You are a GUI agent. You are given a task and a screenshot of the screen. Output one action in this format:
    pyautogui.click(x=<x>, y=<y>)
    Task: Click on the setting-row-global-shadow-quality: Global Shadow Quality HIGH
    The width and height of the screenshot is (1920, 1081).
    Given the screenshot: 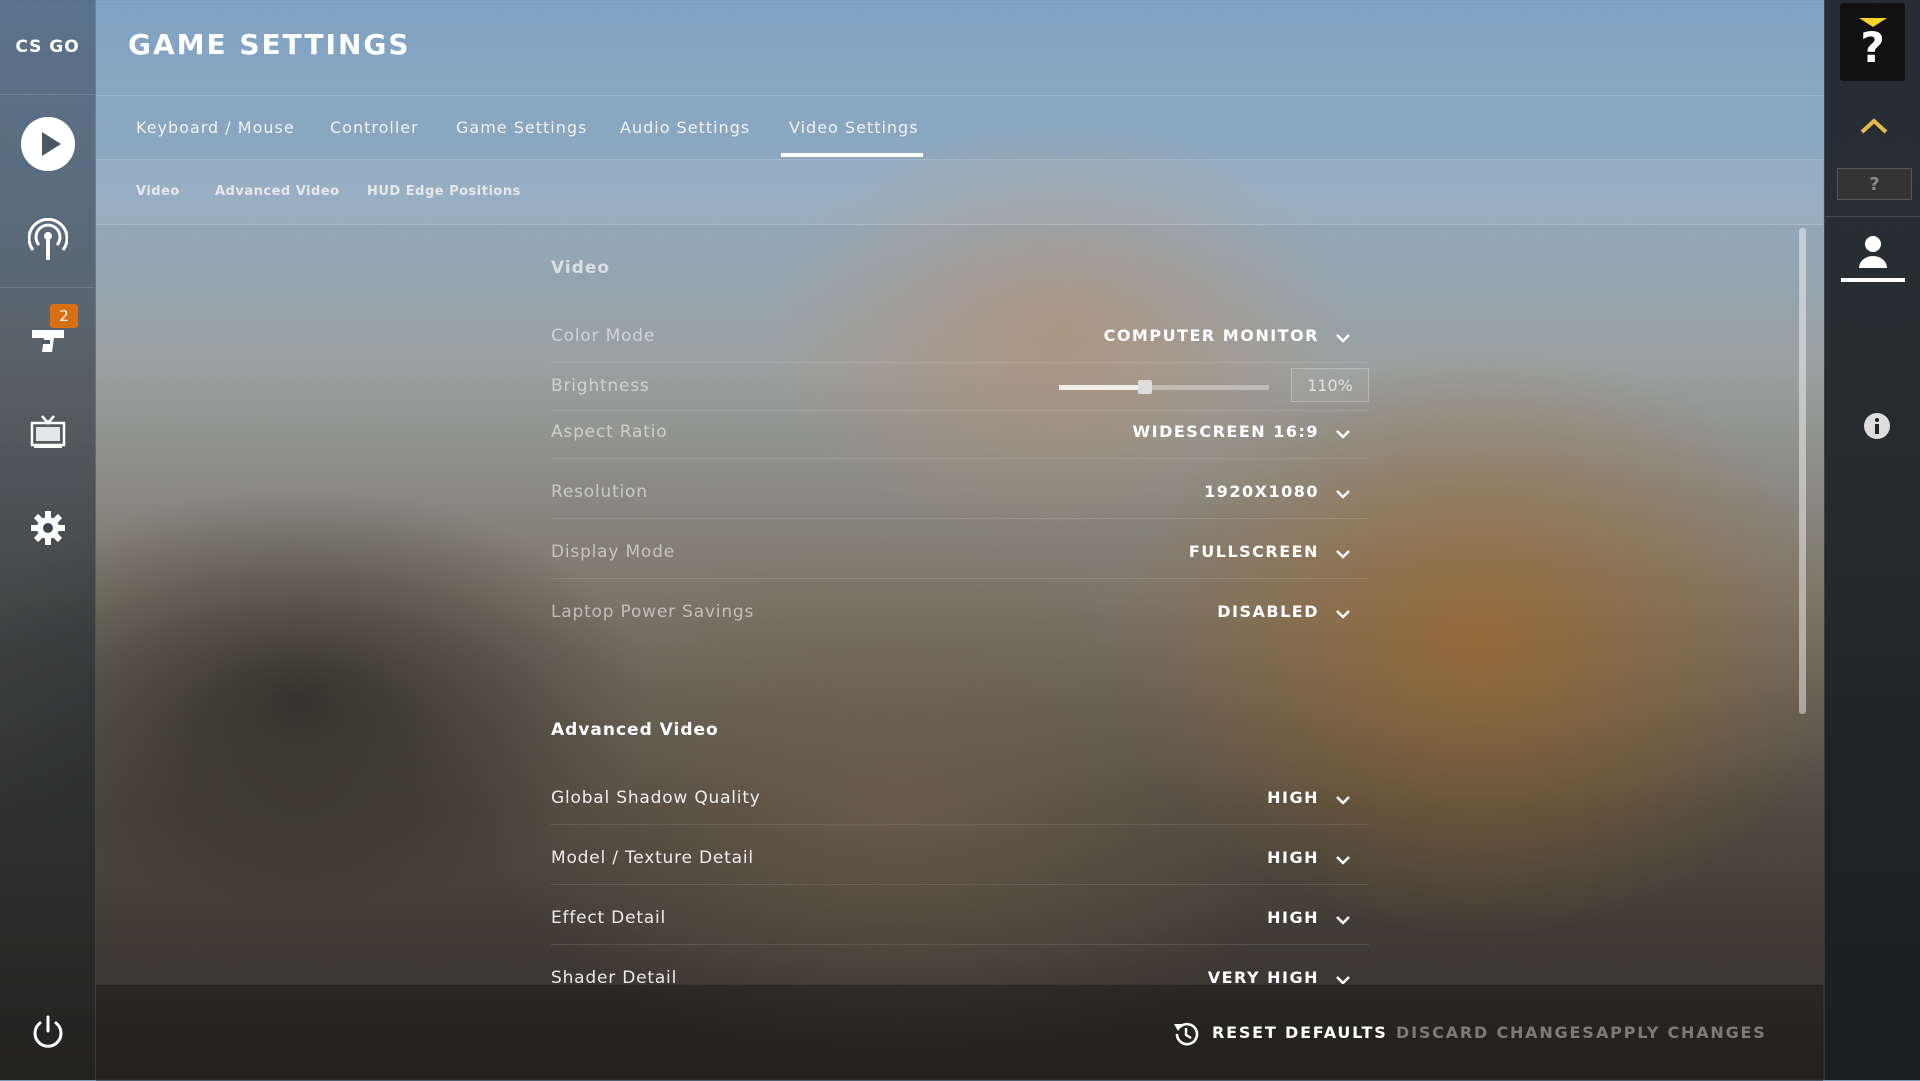 What is the action you would take?
    pyautogui.click(x=960, y=800)
    